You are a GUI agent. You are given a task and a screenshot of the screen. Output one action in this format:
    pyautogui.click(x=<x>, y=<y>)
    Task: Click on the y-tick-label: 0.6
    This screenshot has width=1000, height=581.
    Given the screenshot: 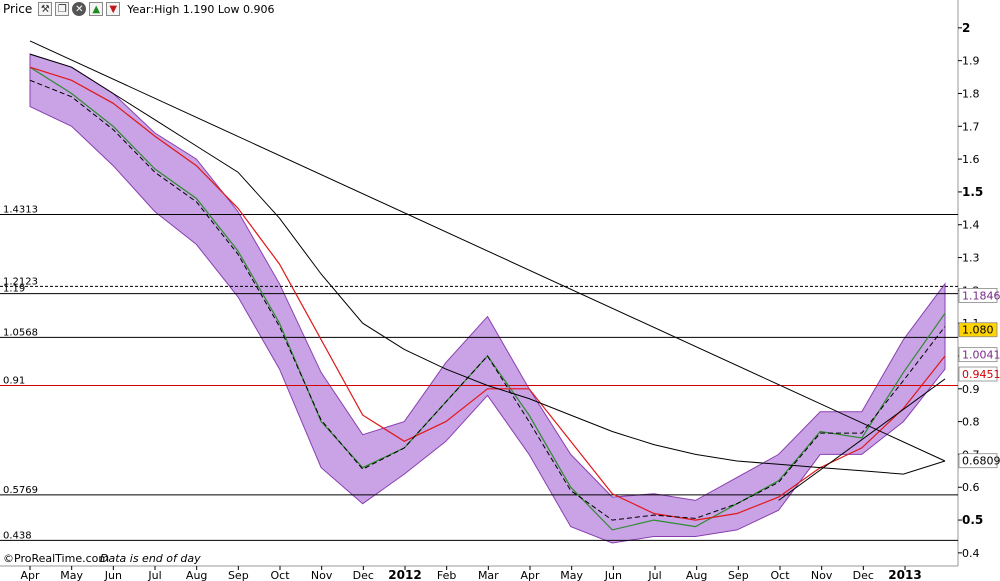 What is the action you would take?
    pyautogui.click(x=971, y=487)
    